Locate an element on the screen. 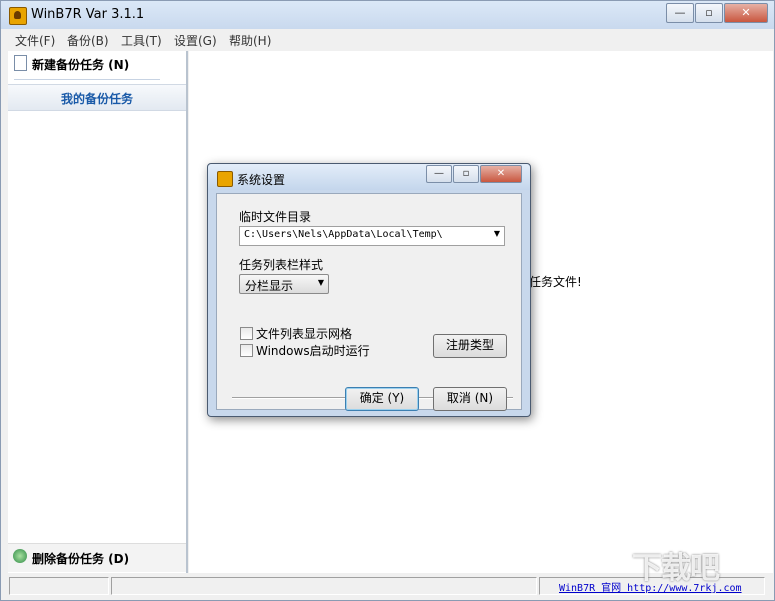 This screenshot has width=775, height=601. close-button: ✕ is located at coordinates (746, 13).